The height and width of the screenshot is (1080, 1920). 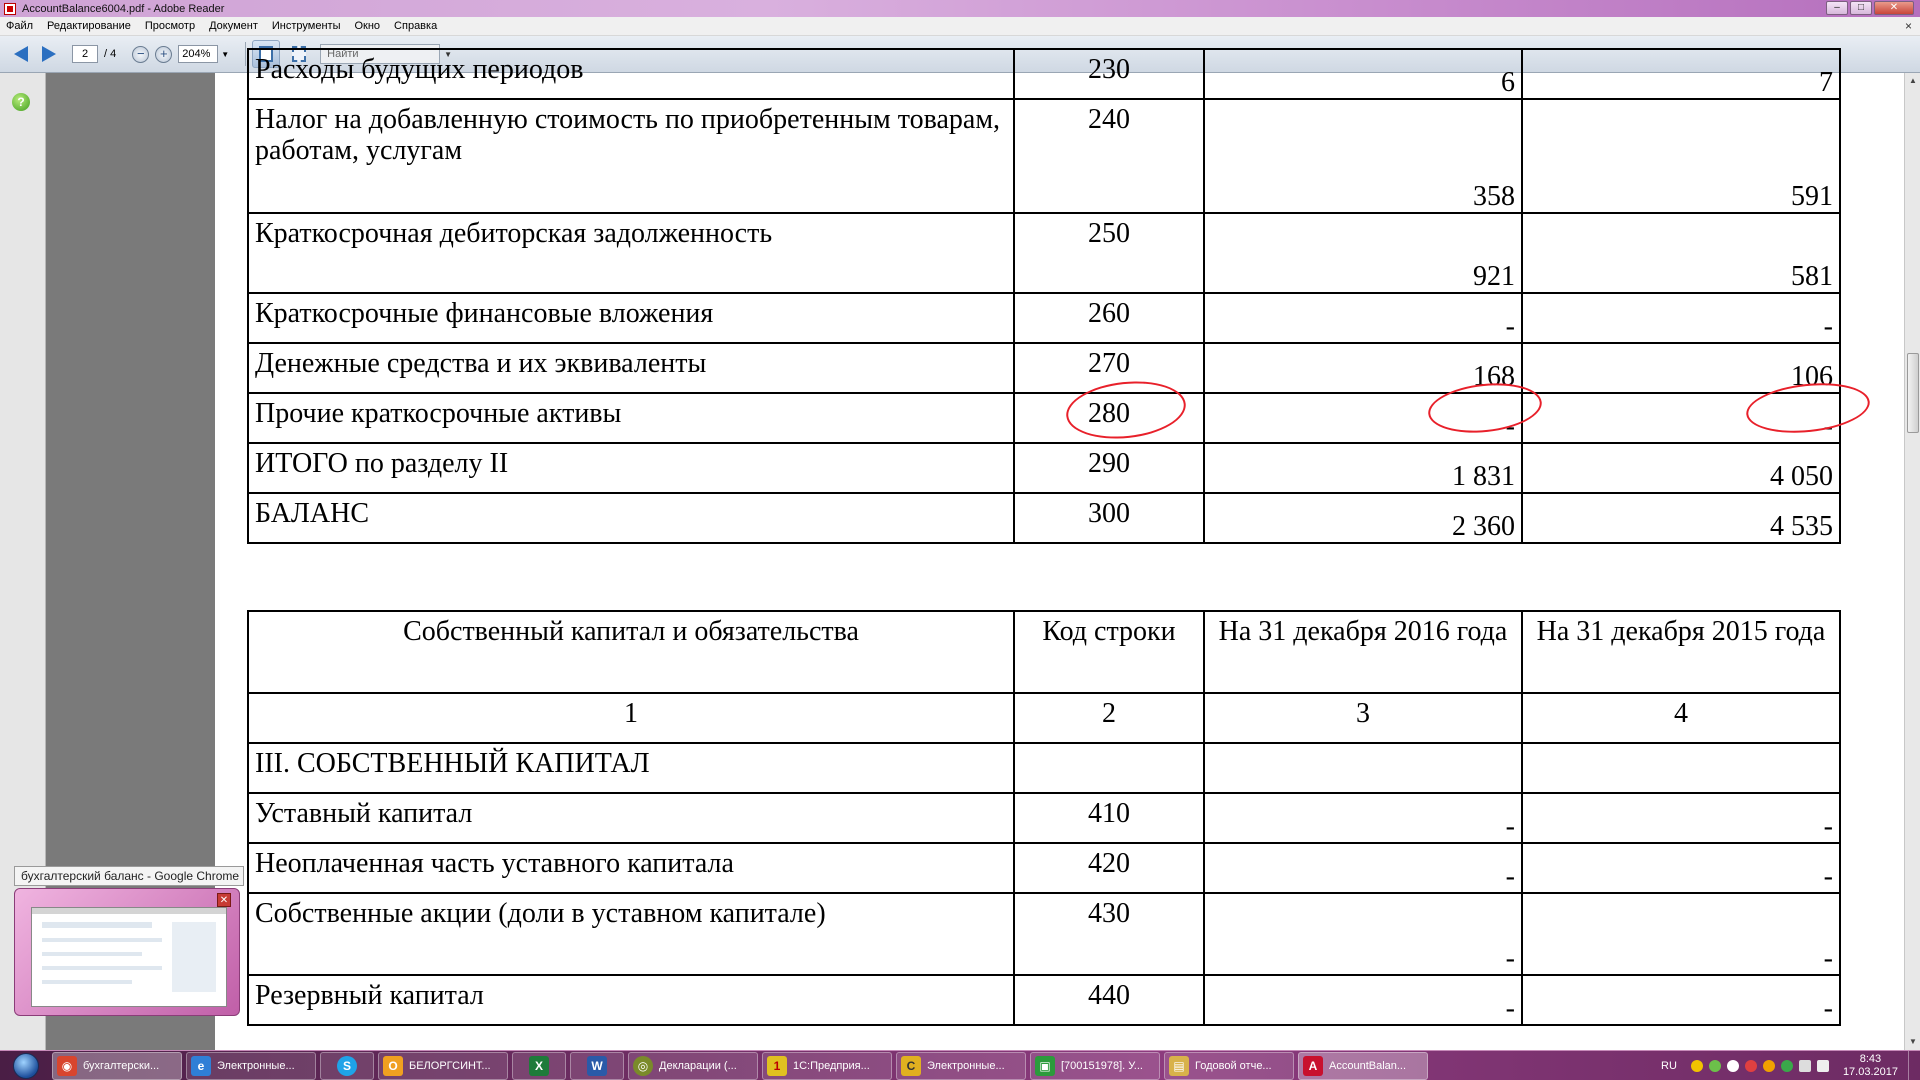 I want to click on show-desktop-button, so click(x=1914, y=1065).